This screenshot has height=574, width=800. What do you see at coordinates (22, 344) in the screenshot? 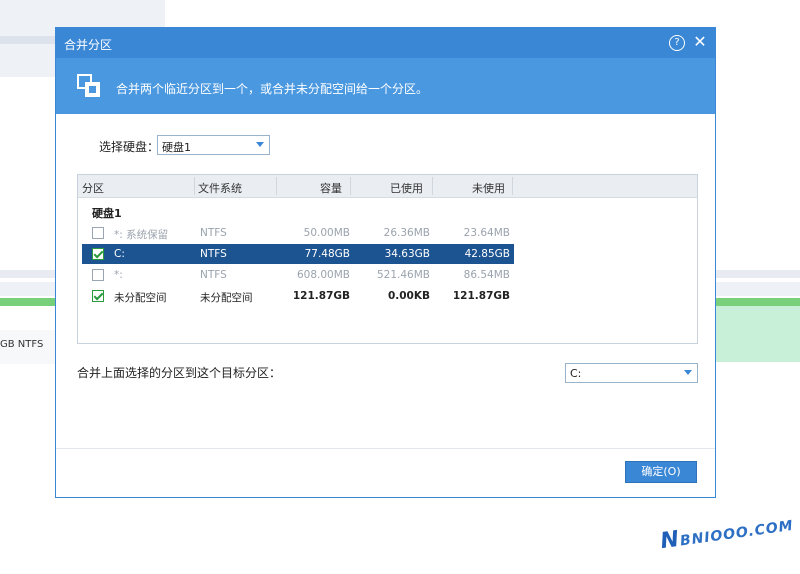
I see `background-partition-label: GB NTFS` at bounding box center [22, 344].